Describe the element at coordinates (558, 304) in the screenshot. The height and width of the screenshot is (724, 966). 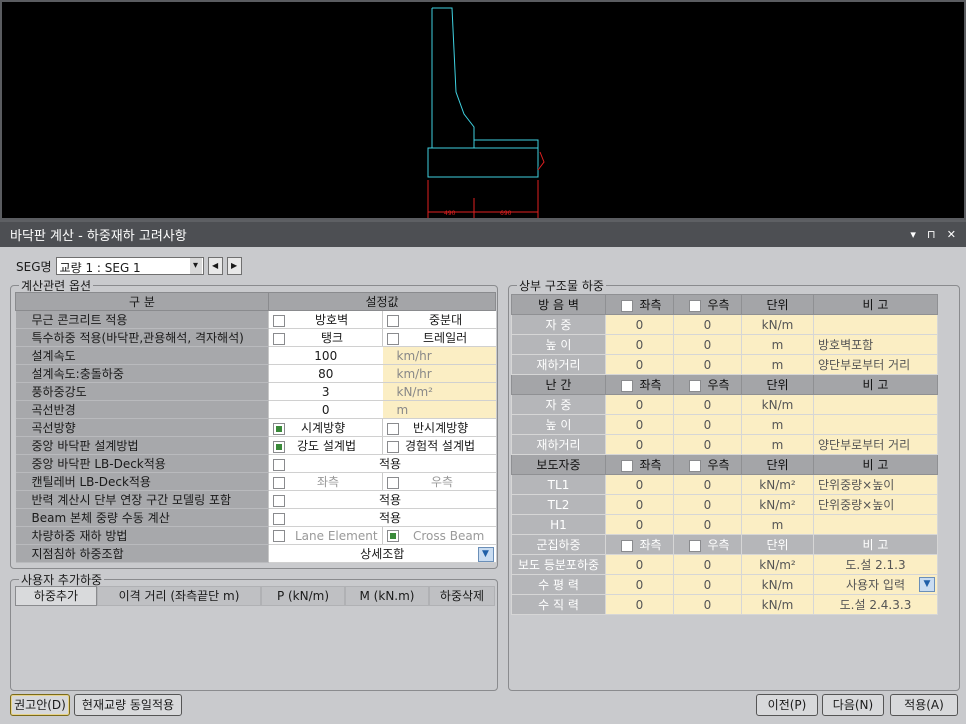
I see `section-title: 방 음 벽` at that location.